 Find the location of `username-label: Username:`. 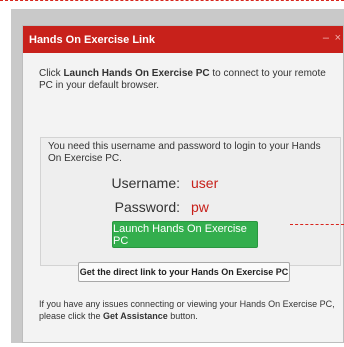

username-label: Username: is located at coordinates (145, 183).